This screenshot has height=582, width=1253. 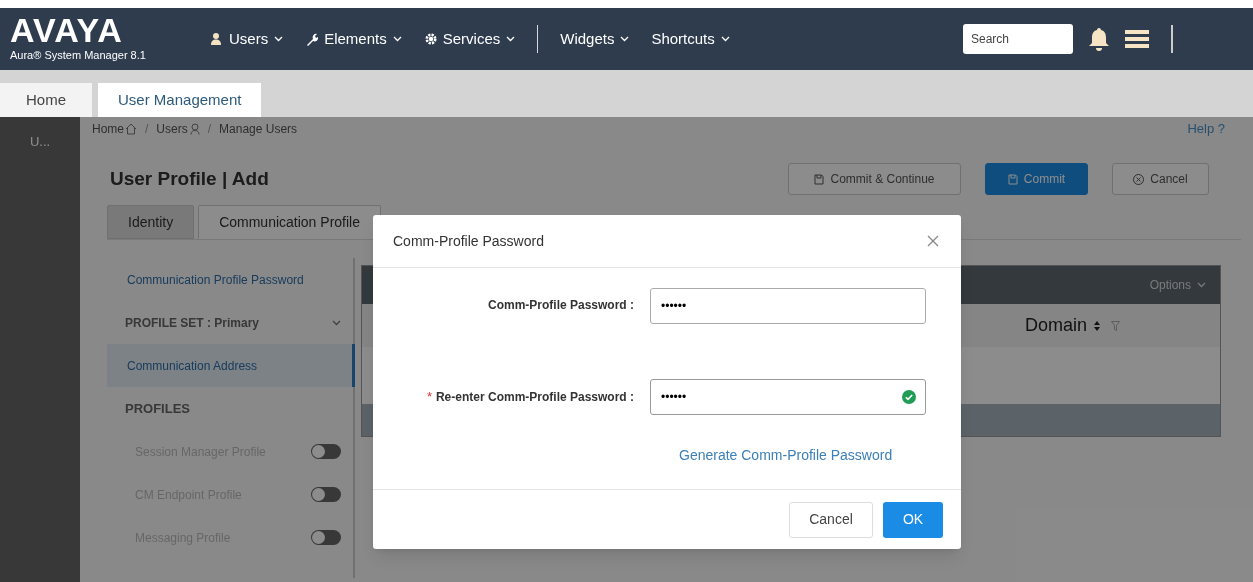 I want to click on tab: Communication Profile, so click(x=289, y=222).